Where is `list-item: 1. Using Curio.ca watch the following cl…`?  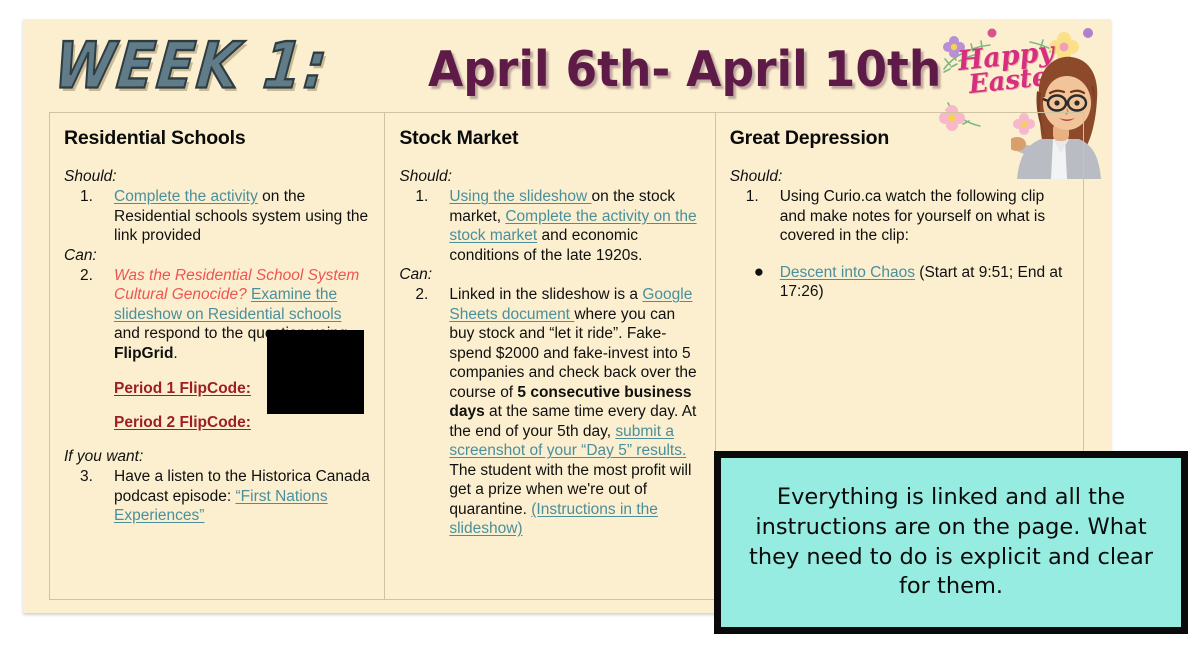 list-item: 1. Using Curio.ca watch the following cl… is located at coordinates (899, 216).